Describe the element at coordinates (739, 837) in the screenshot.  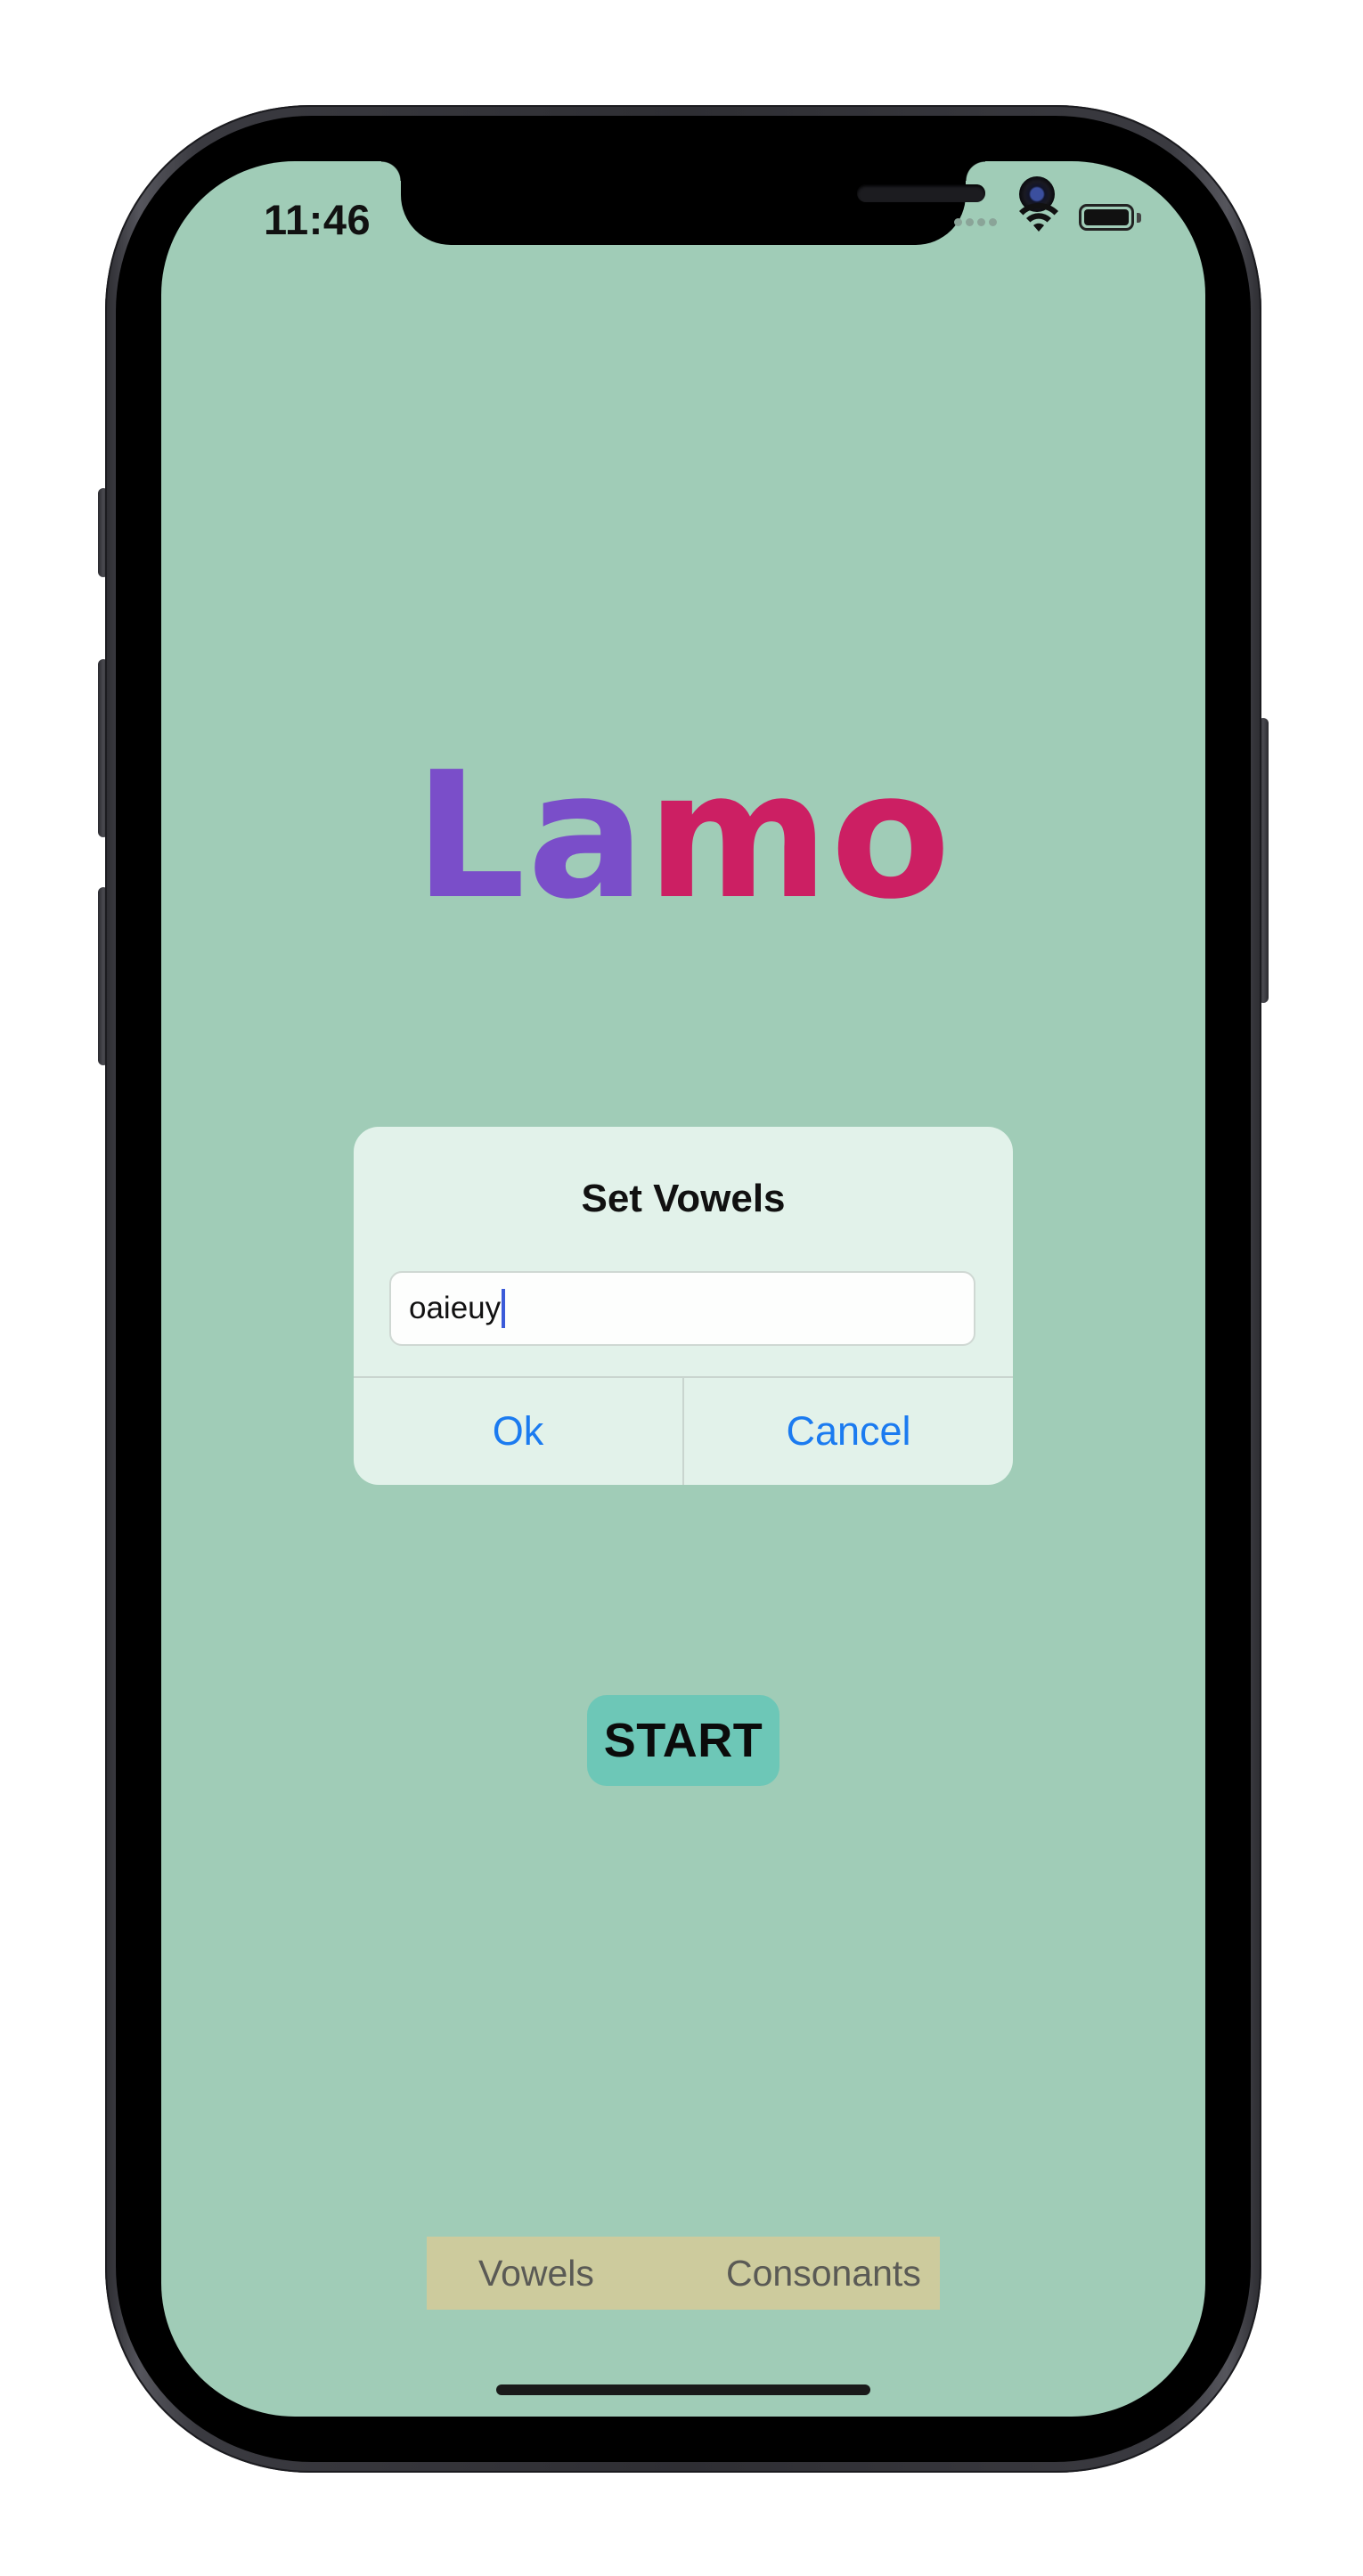
I see `logo-letter: m` at that location.